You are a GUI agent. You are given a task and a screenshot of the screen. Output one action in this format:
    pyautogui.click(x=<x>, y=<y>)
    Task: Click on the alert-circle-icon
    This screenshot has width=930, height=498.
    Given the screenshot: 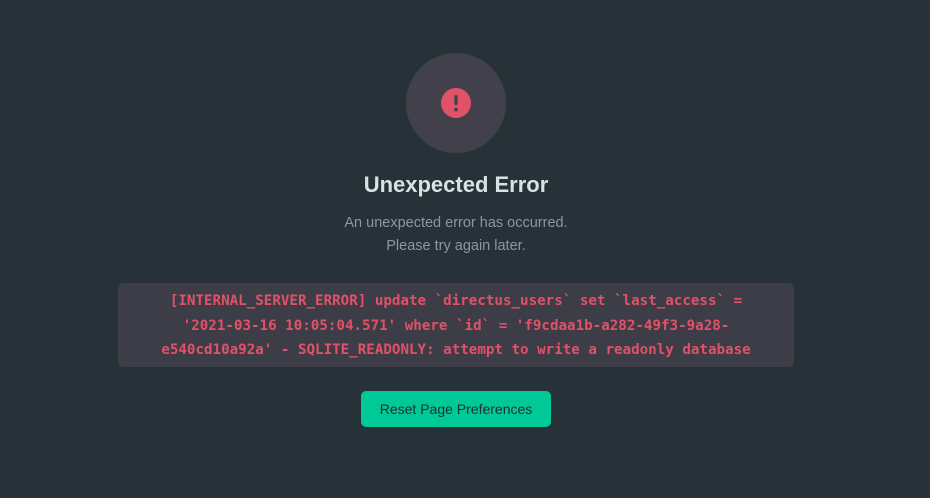 What is the action you would take?
    pyautogui.click(x=456, y=103)
    